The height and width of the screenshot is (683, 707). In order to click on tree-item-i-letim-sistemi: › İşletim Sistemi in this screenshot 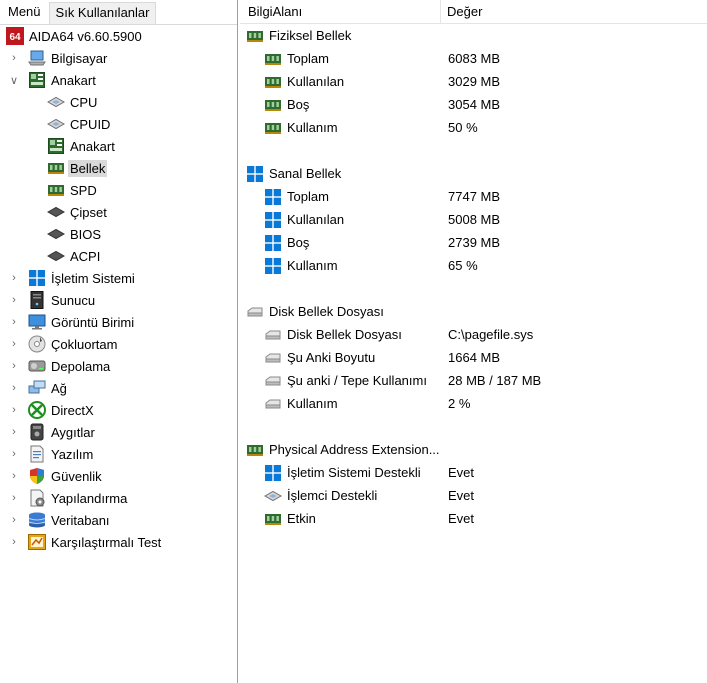, I will do `click(118, 278)`.